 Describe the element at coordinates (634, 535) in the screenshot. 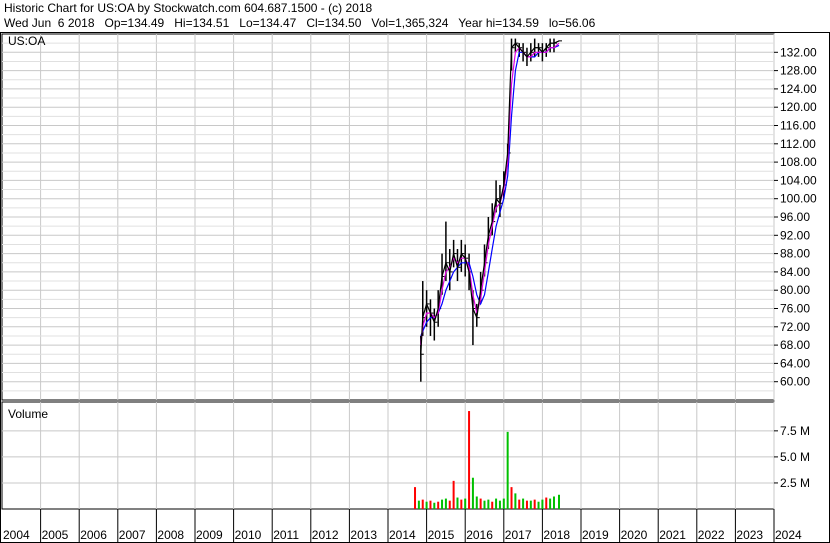

I see `x-tick-label: 2020` at that location.